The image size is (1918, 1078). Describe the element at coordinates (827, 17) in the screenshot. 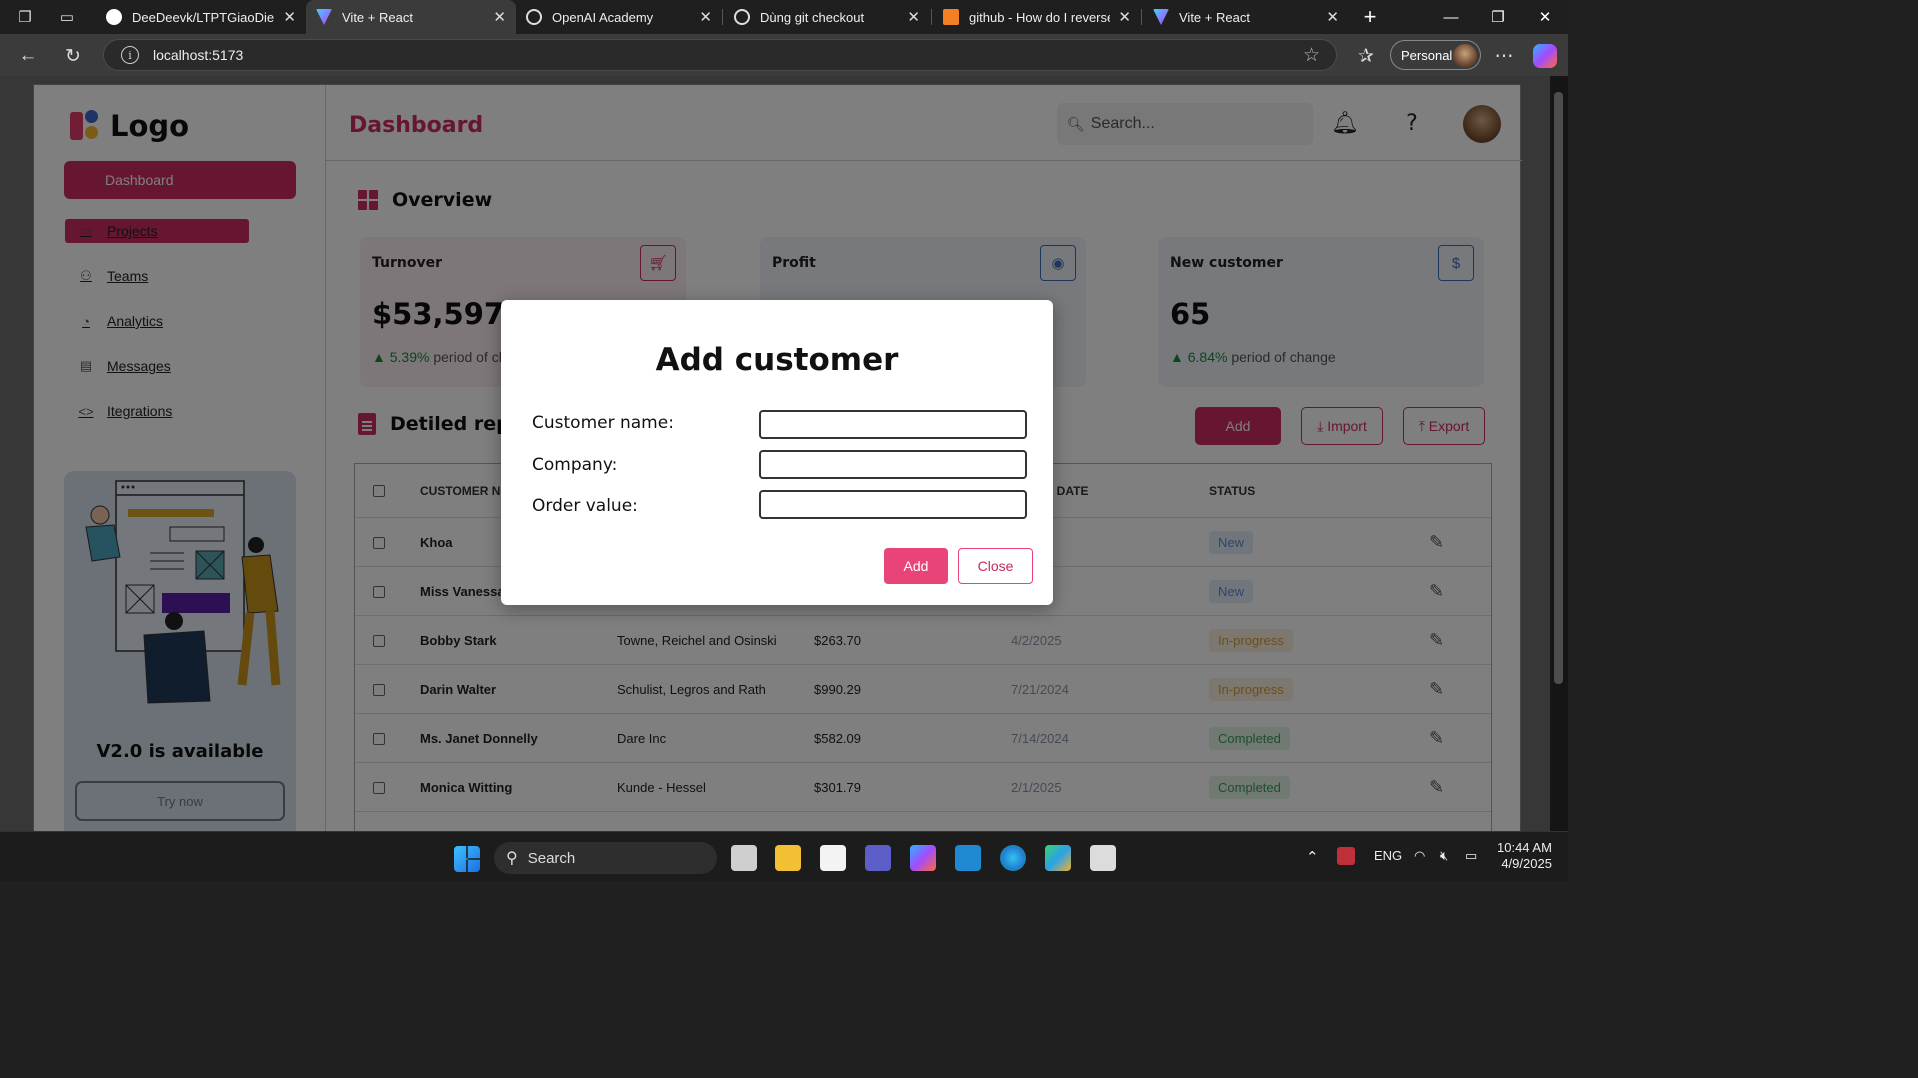

I see `tab-git-checkout: Dùng git checkout ✕` at that location.